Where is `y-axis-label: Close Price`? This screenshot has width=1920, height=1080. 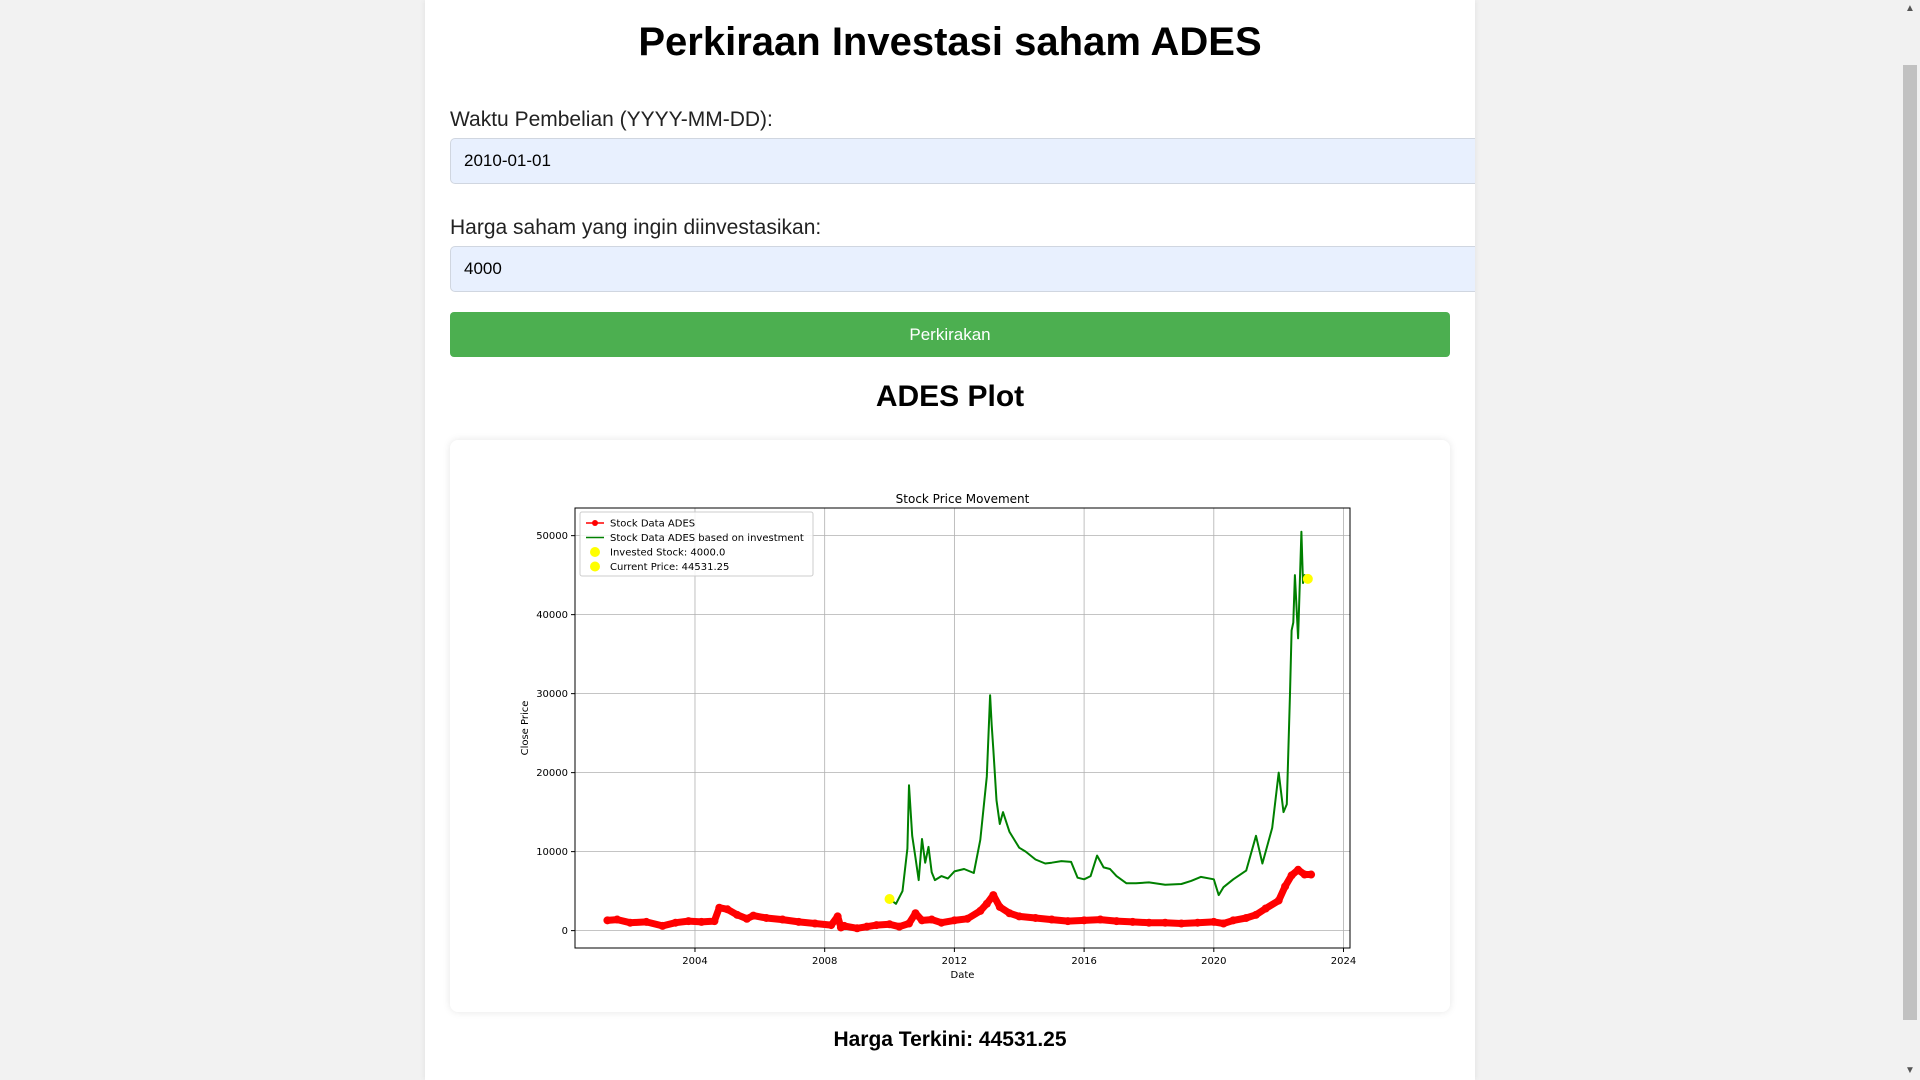 y-axis-label: Close Price is located at coordinates (525, 728).